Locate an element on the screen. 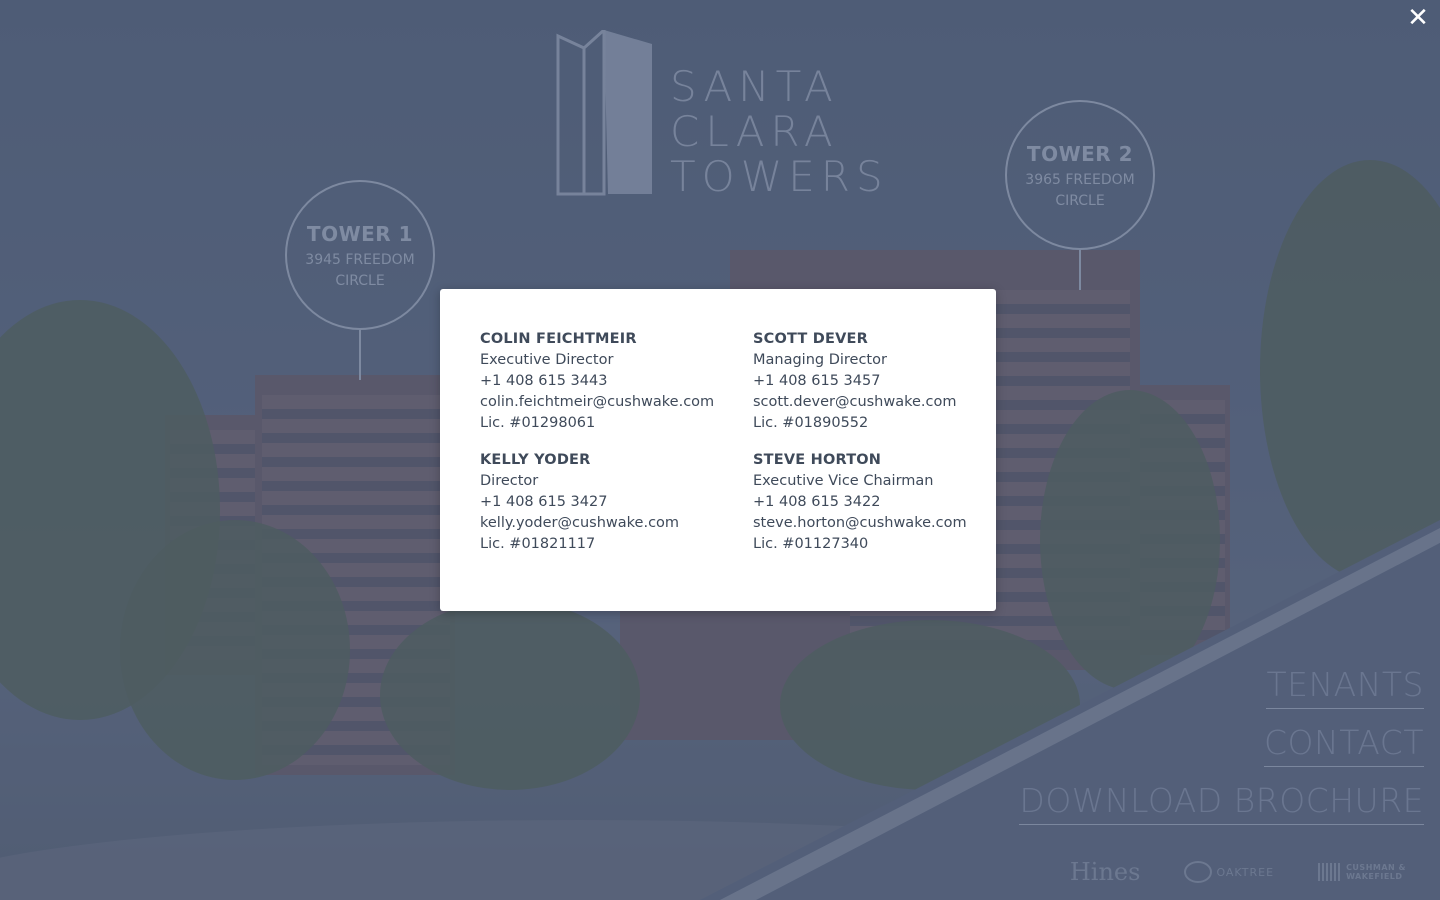 This screenshot has width=1440, height=900. main-nav: TENANTS CONTACT DOWNLOAD BROCHURE is located at coordinates (1221, 752).